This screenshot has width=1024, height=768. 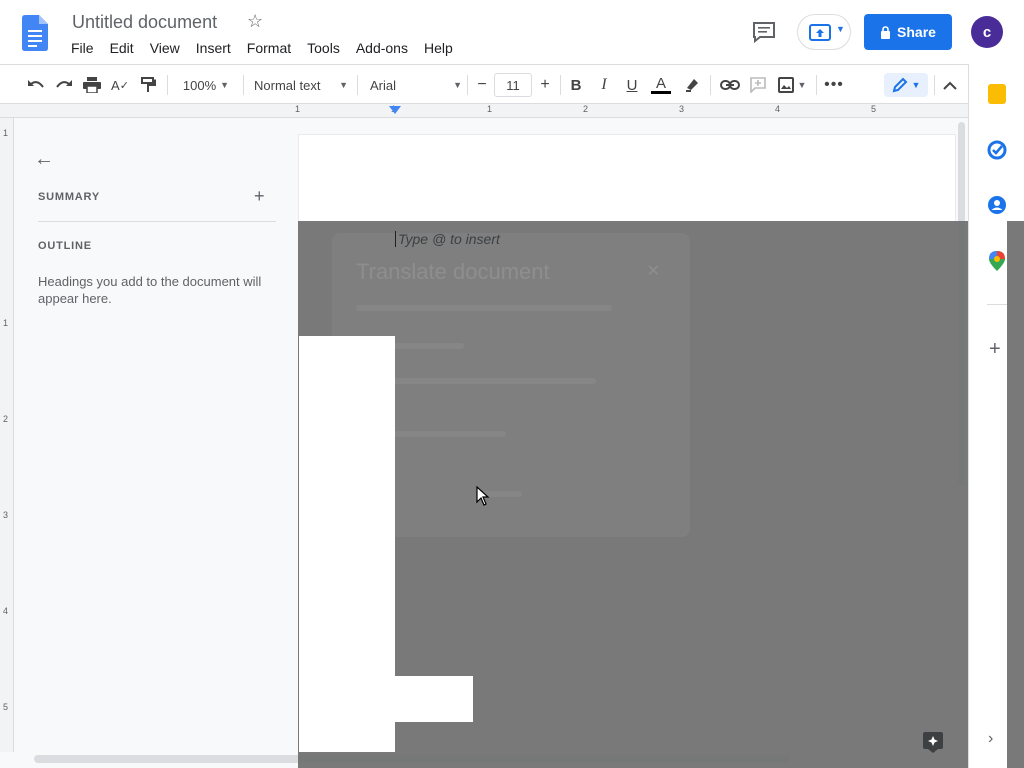 I want to click on text-color-icon: A, so click(x=661, y=85).